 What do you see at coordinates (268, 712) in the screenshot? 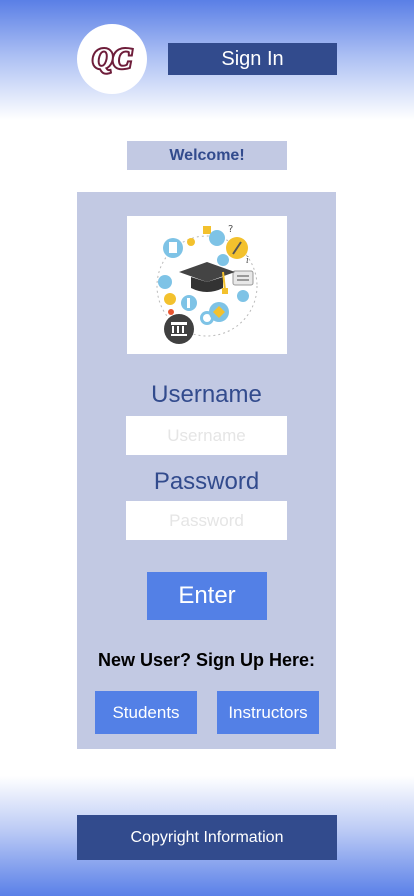
I see `instructors-signup-button: Instructors` at bounding box center [268, 712].